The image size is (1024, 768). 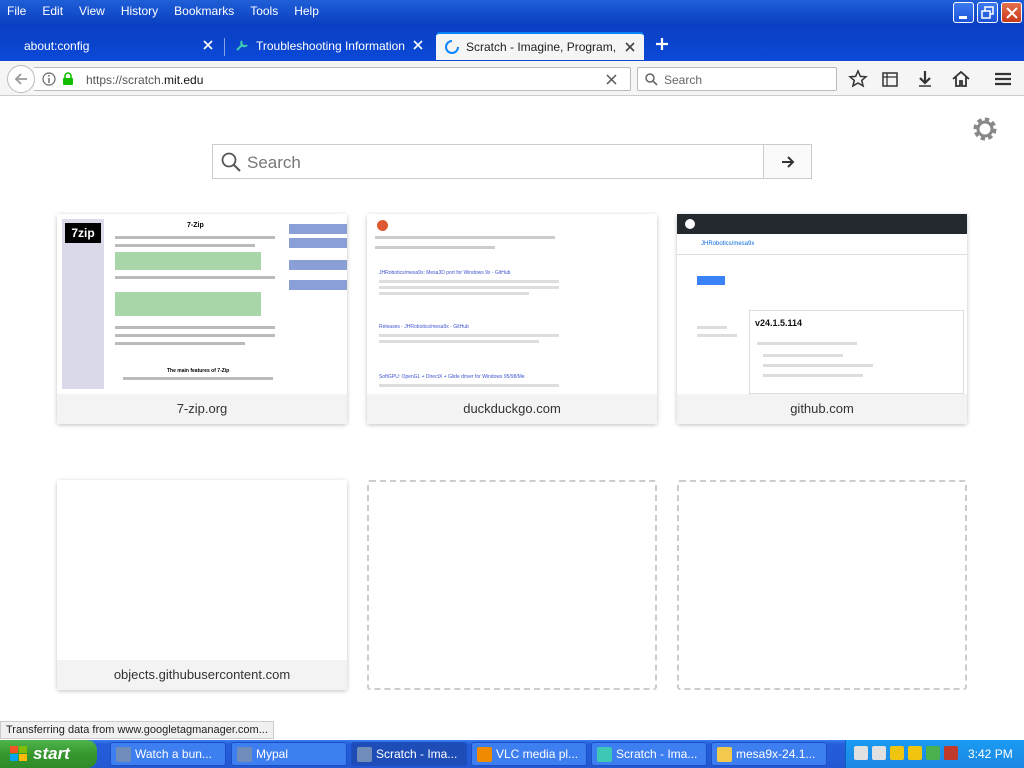 I want to click on vlc-icon, so click(x=484, y=754).